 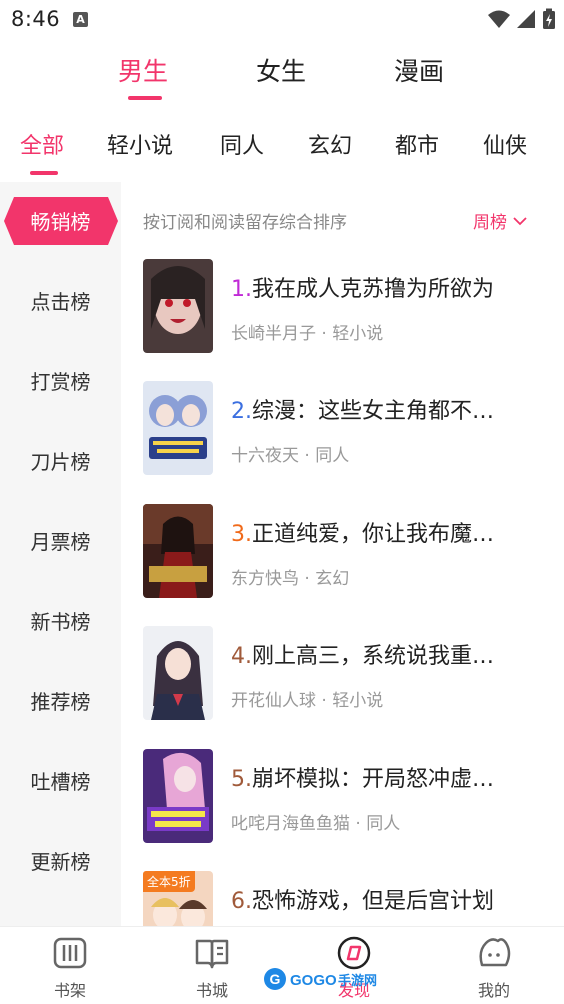 I want to click on notification-icon: A, so click(x=80, y=19).